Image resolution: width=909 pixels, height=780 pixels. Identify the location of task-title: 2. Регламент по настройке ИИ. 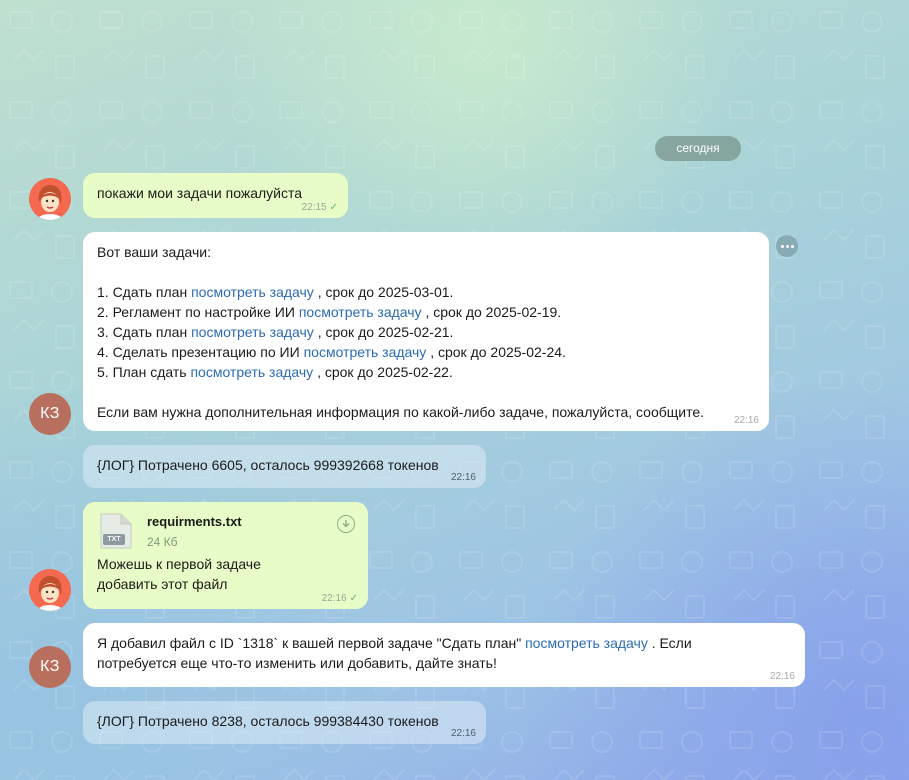
(198, 312).